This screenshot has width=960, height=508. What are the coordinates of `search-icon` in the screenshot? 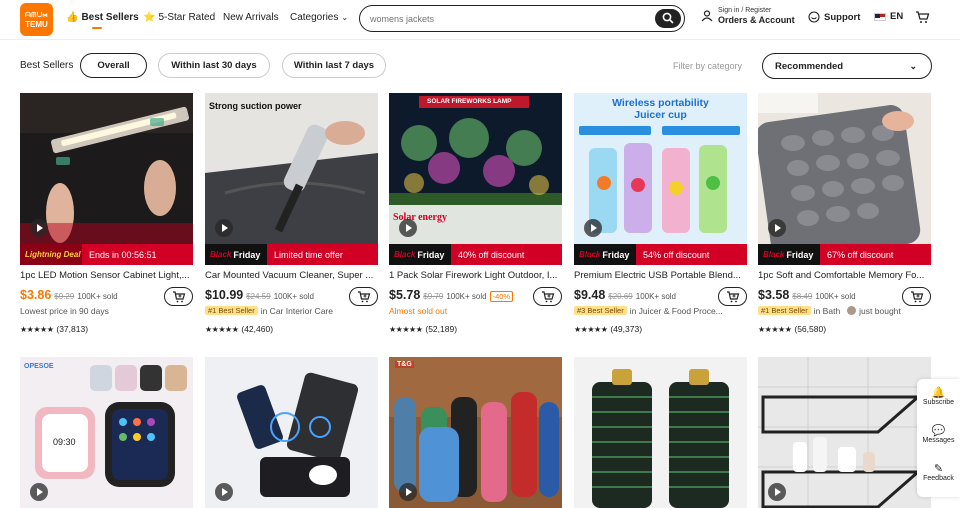 It's located at (668, 18).